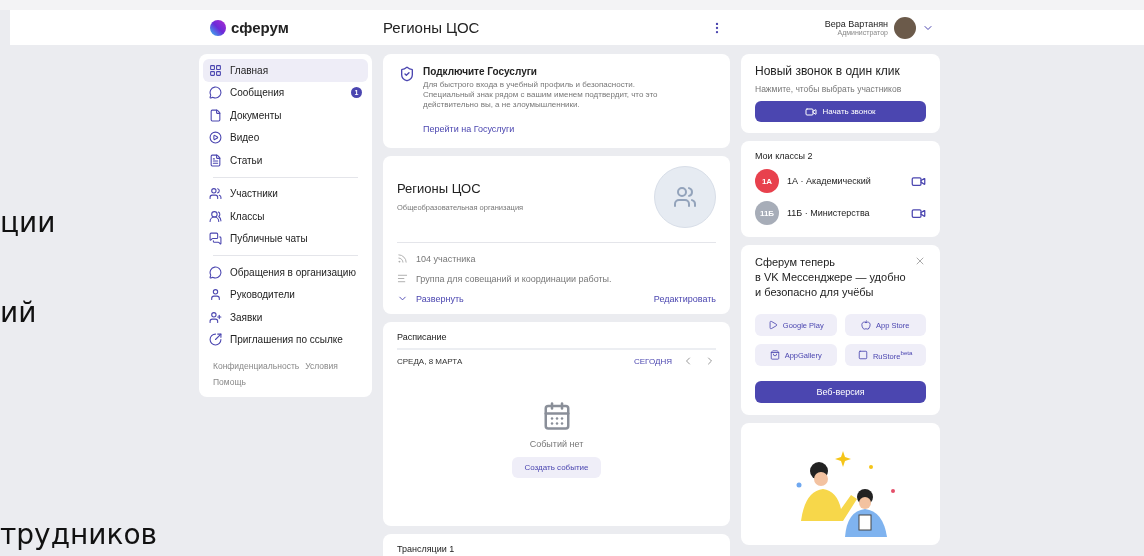  What do you see at coordinates (856, 24) in the screenshot?
I see `user-name: Вера Вартанян` at bounding box center [856, 24].